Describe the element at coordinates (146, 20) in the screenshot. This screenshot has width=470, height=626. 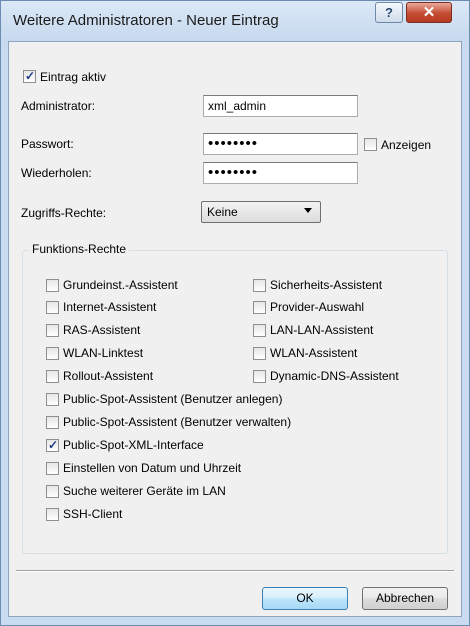
I see `dialog-title: Weitere Administratoren - Neuer Eintrag` at that location.